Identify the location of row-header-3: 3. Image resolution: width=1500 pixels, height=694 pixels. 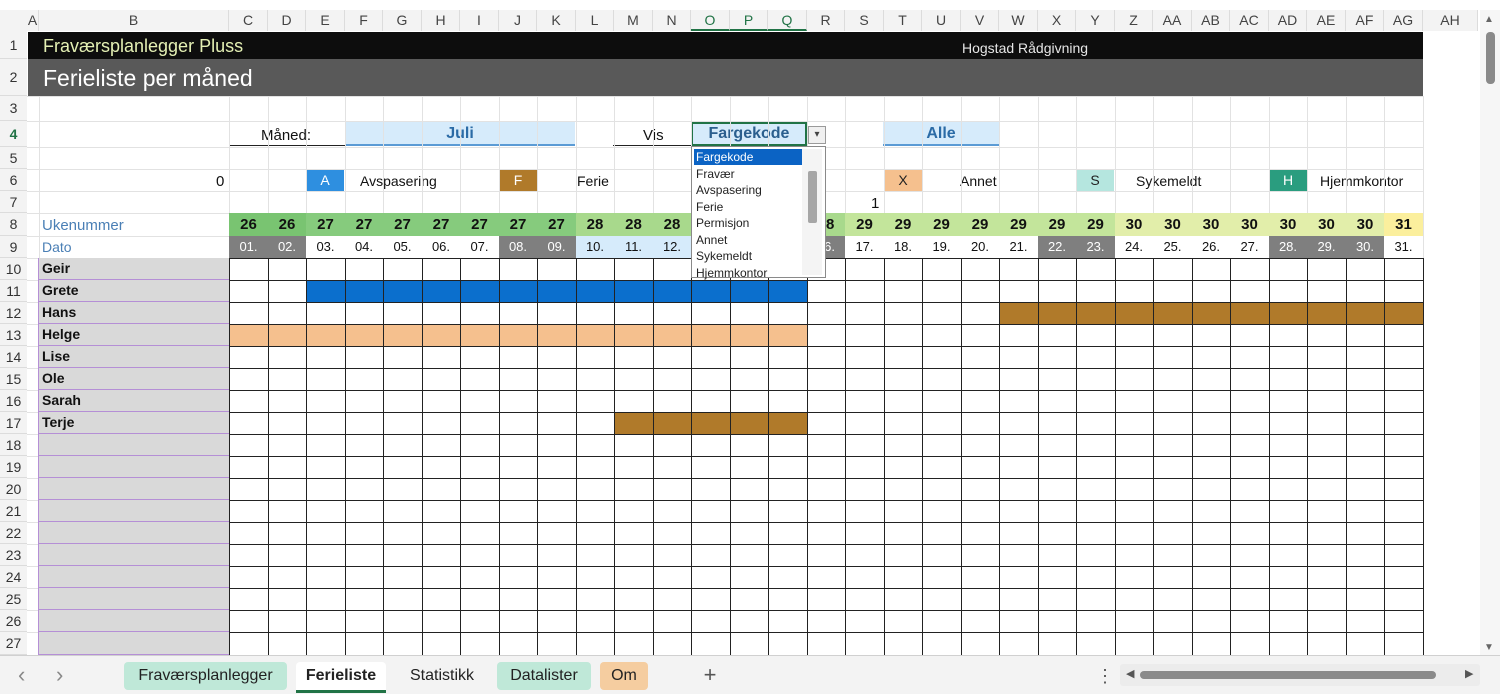
(13, 108).